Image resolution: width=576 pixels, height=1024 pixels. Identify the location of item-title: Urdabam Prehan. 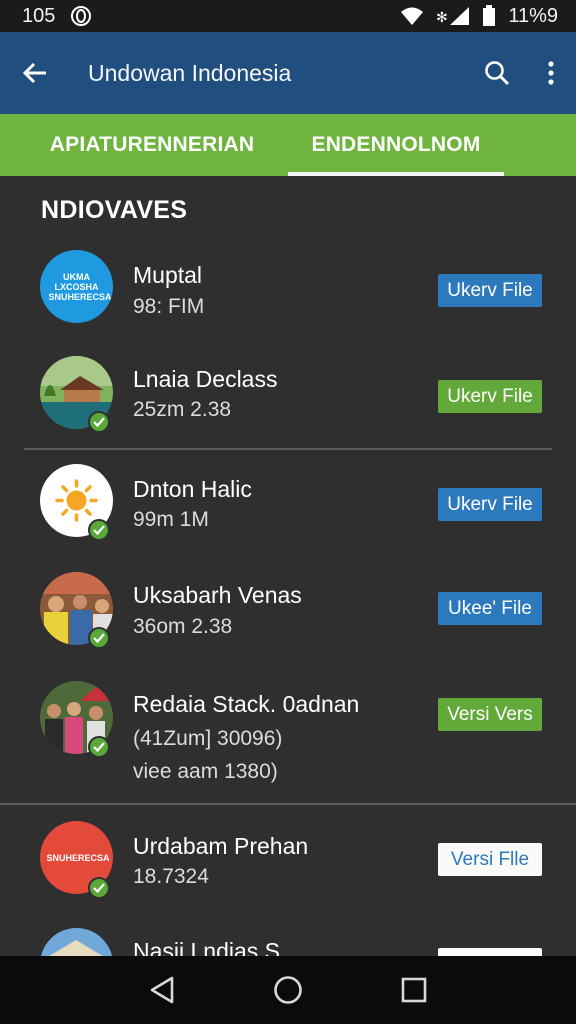
(221, 846).